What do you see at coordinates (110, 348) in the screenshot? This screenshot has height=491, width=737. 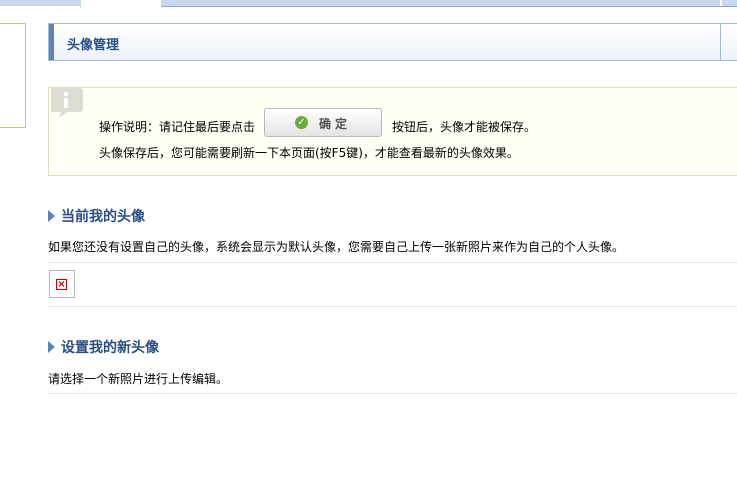 I see `new-avatar-title: 设置我的新头像` at bounding box center [110, 348].